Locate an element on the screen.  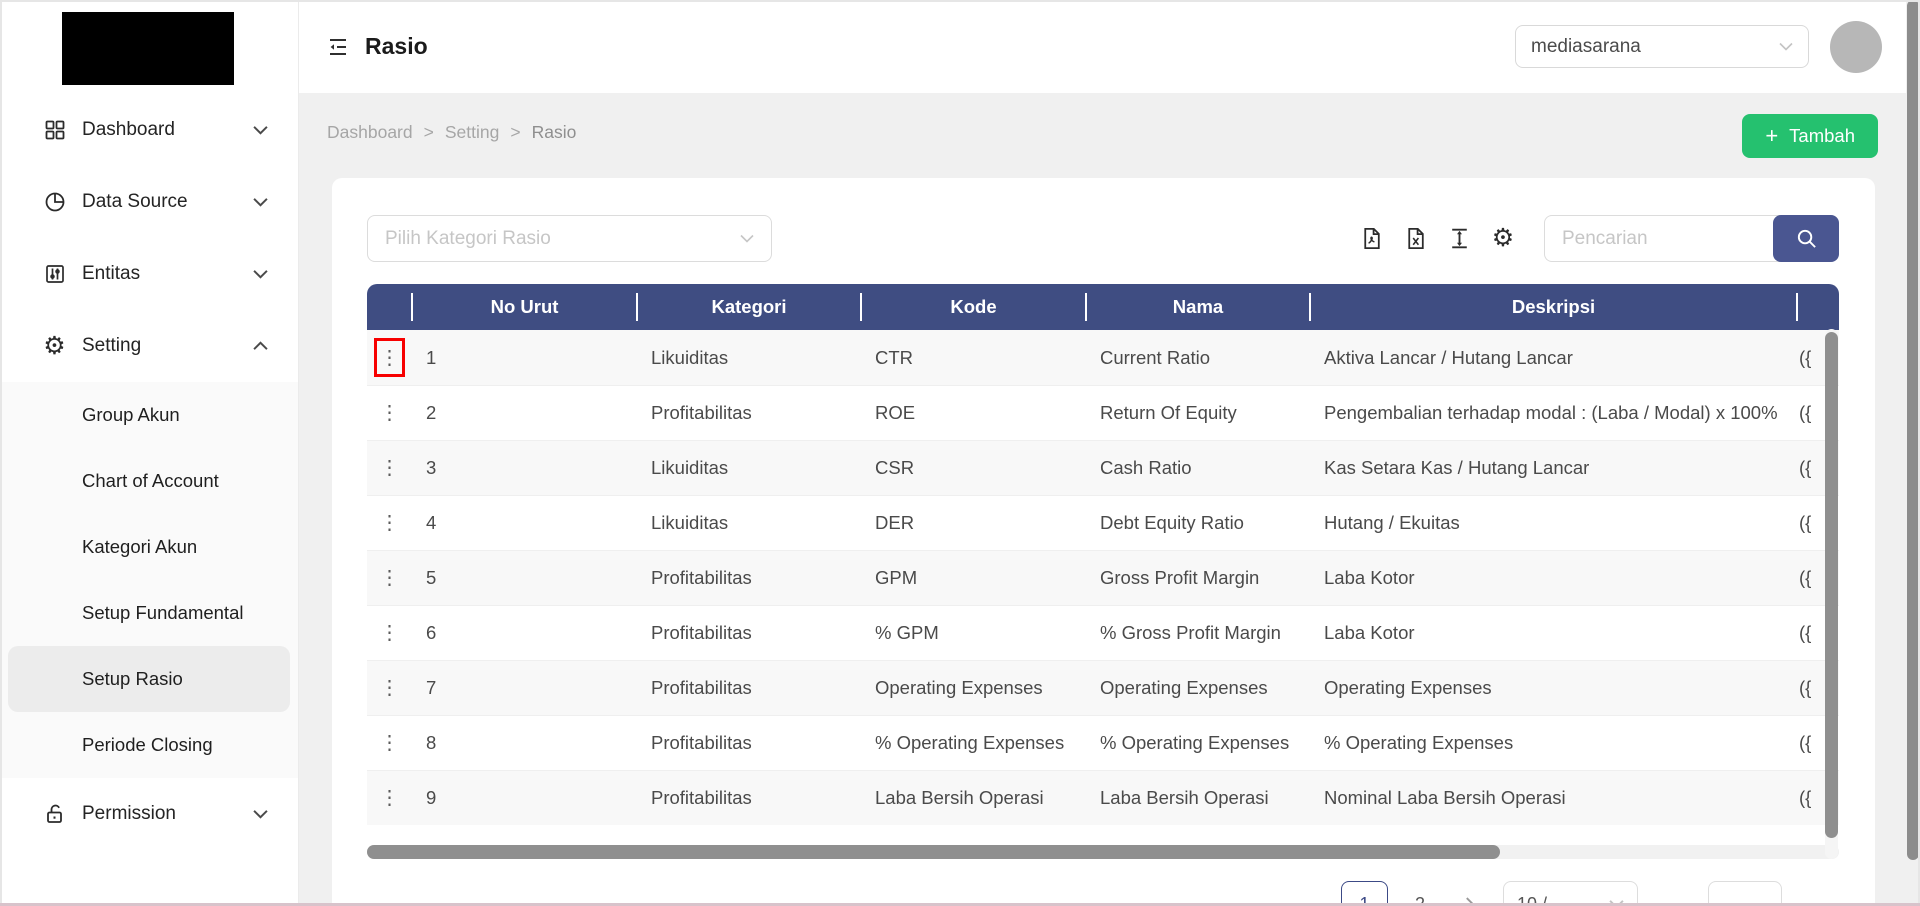
cell-kode: % Operating Expenses is located at coordinates (973, 742).